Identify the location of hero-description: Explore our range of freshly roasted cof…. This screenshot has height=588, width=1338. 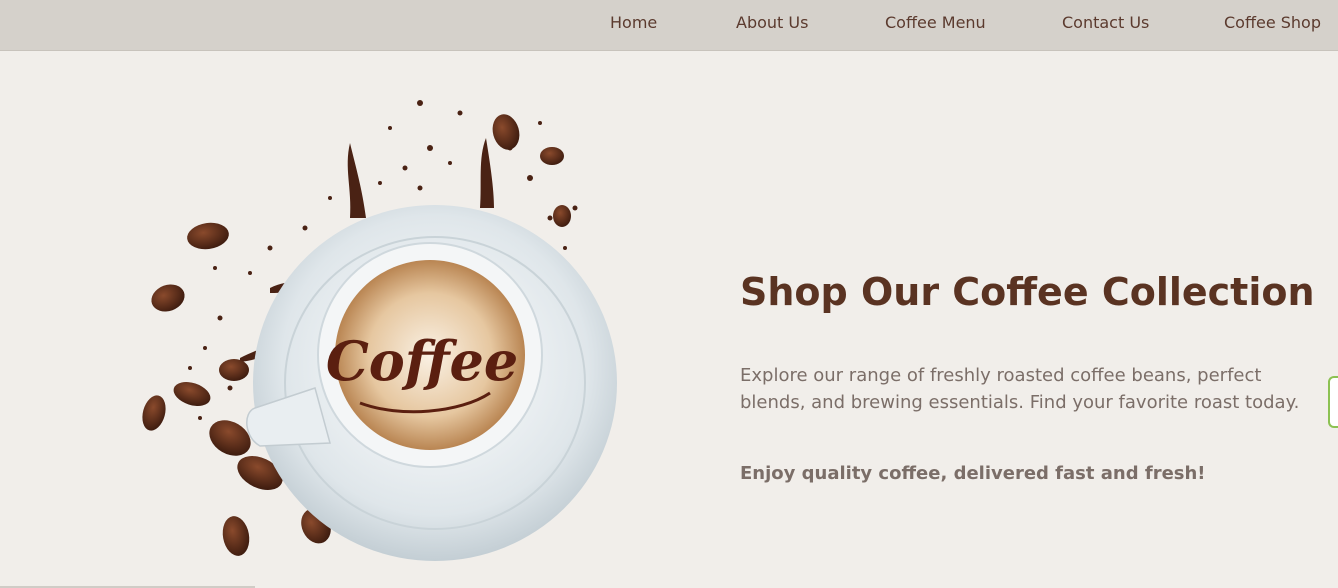
(1020, 389).